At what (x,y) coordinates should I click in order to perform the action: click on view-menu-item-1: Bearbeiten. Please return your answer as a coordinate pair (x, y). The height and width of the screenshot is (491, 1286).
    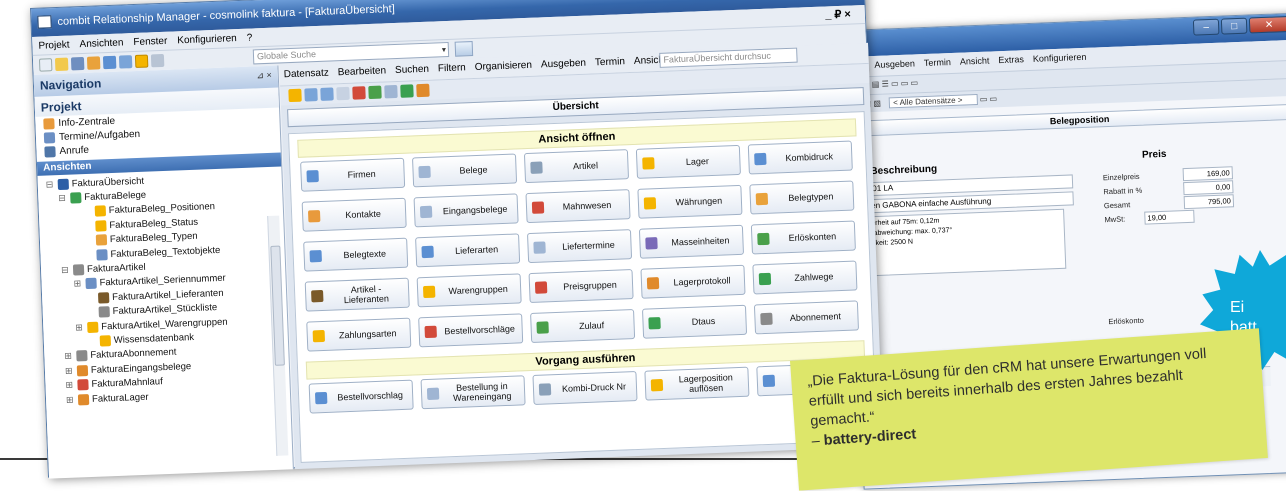
    Looking at the image, I should click on (362, 72).